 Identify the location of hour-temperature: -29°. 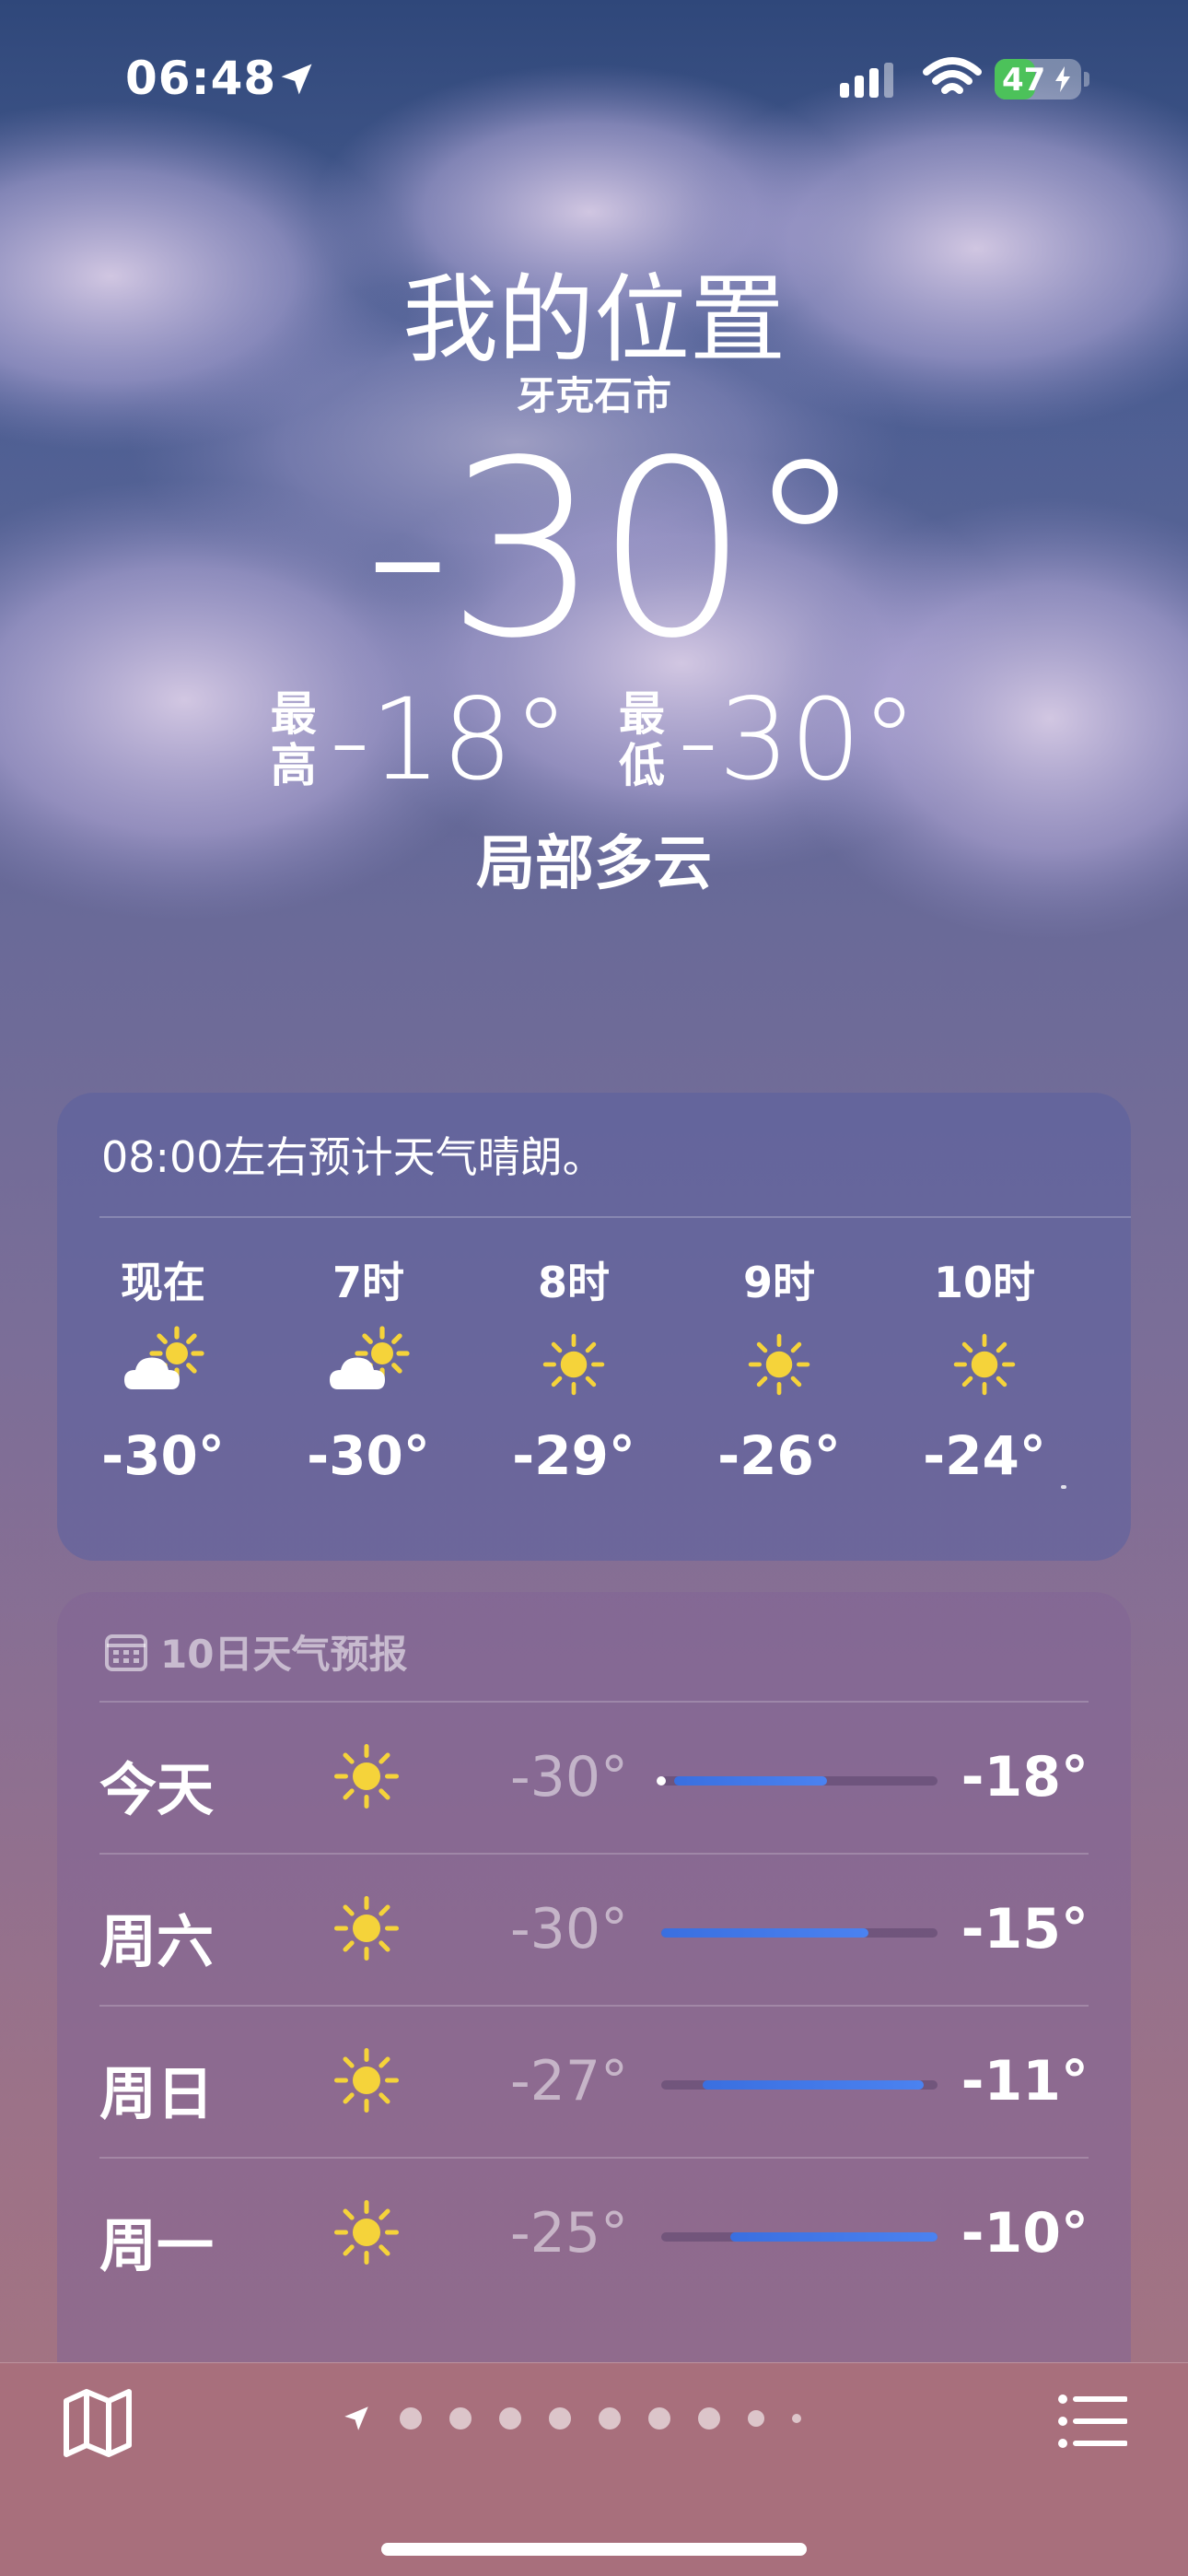
(573, 1455).